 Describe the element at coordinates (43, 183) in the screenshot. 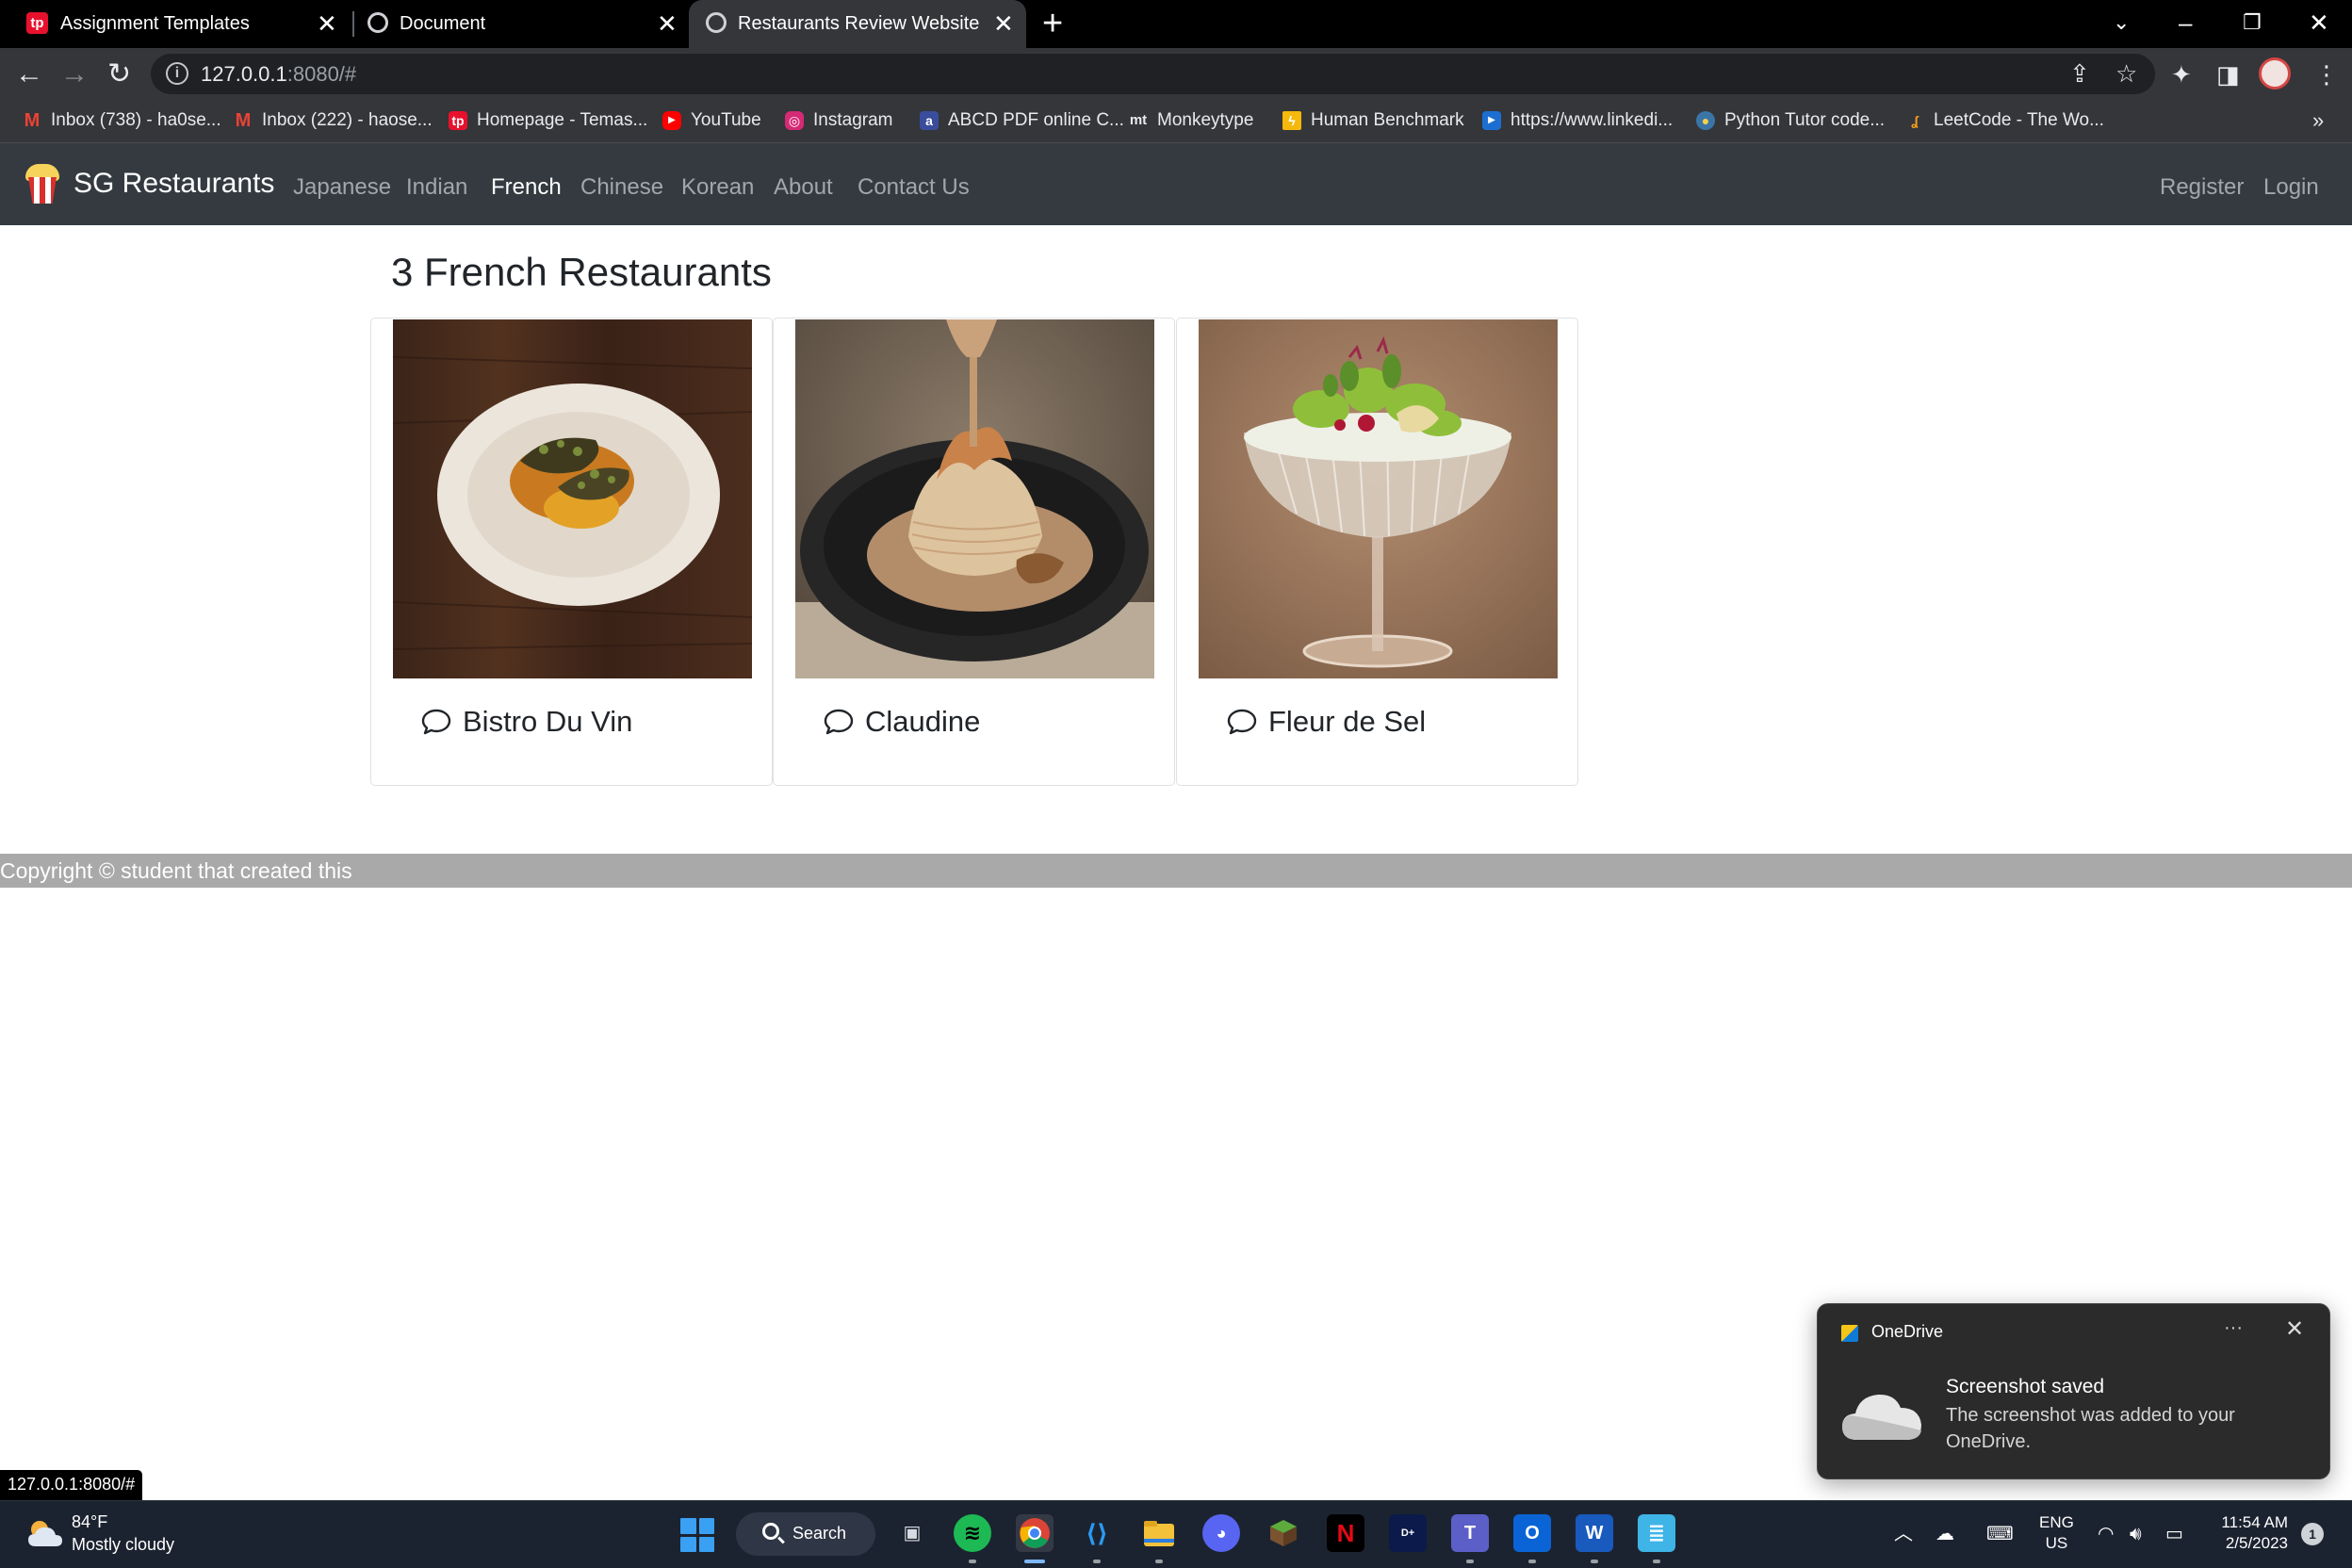

I see `popcorn-icon` at that location.